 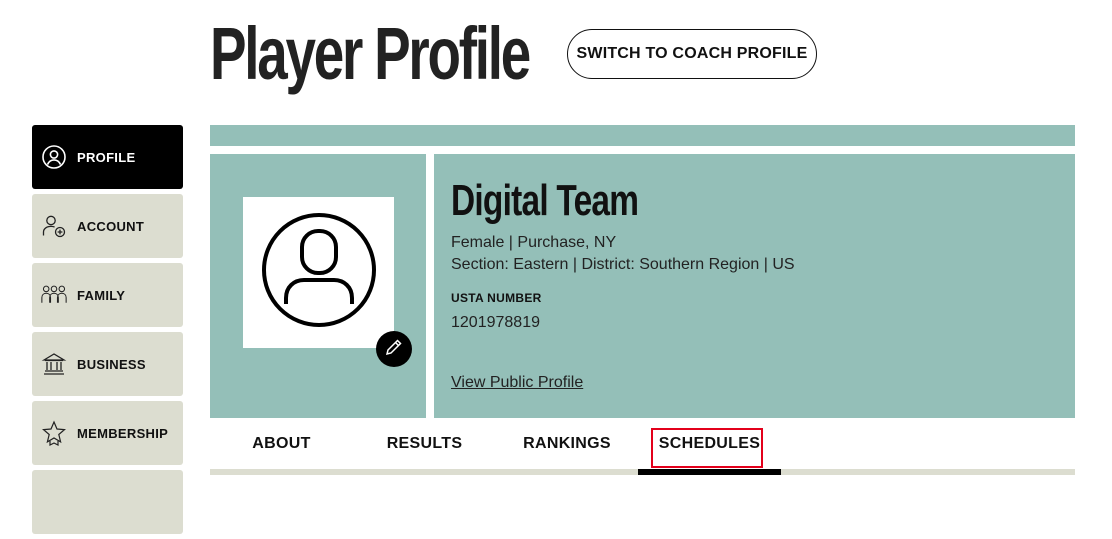 What do you see at coordinates (709, 444) in the screenshot?
I see `tab-schedules: SCHEDULES` at bounding box center [709, 444].